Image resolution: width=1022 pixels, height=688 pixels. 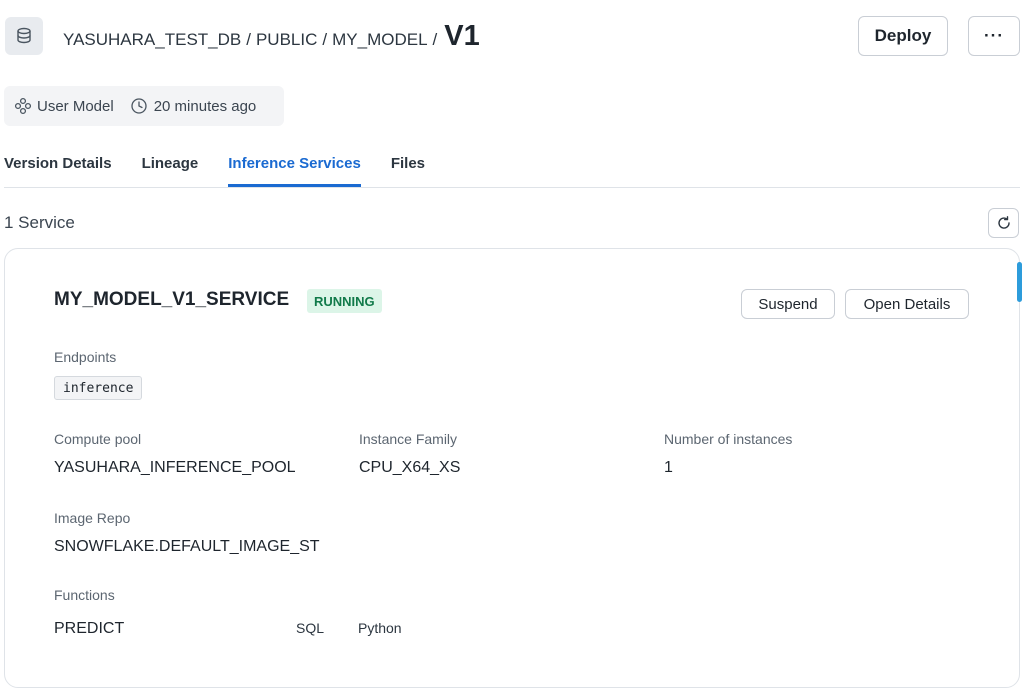 I want to click on tab-version-details: Version Details, so click(x=58, y=166).